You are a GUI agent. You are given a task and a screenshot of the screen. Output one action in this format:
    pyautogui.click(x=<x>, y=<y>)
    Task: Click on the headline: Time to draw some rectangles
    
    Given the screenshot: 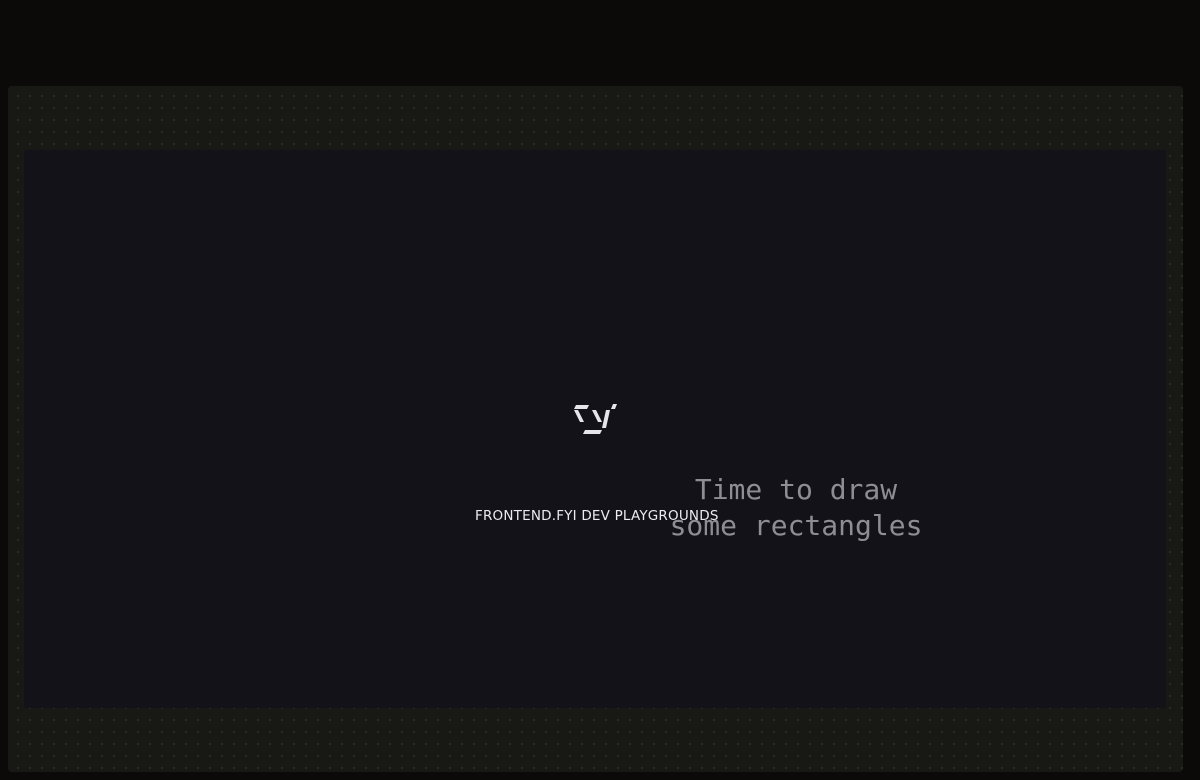 What is the action you would take?
    pyautogui.click(x=796, y=508)
    